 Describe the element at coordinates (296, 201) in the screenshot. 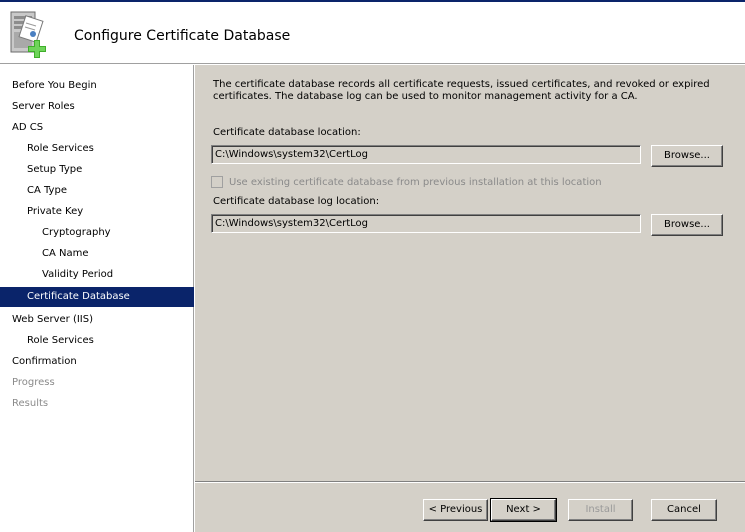

I see `log-location-label: Certificate database log location:` at that location.